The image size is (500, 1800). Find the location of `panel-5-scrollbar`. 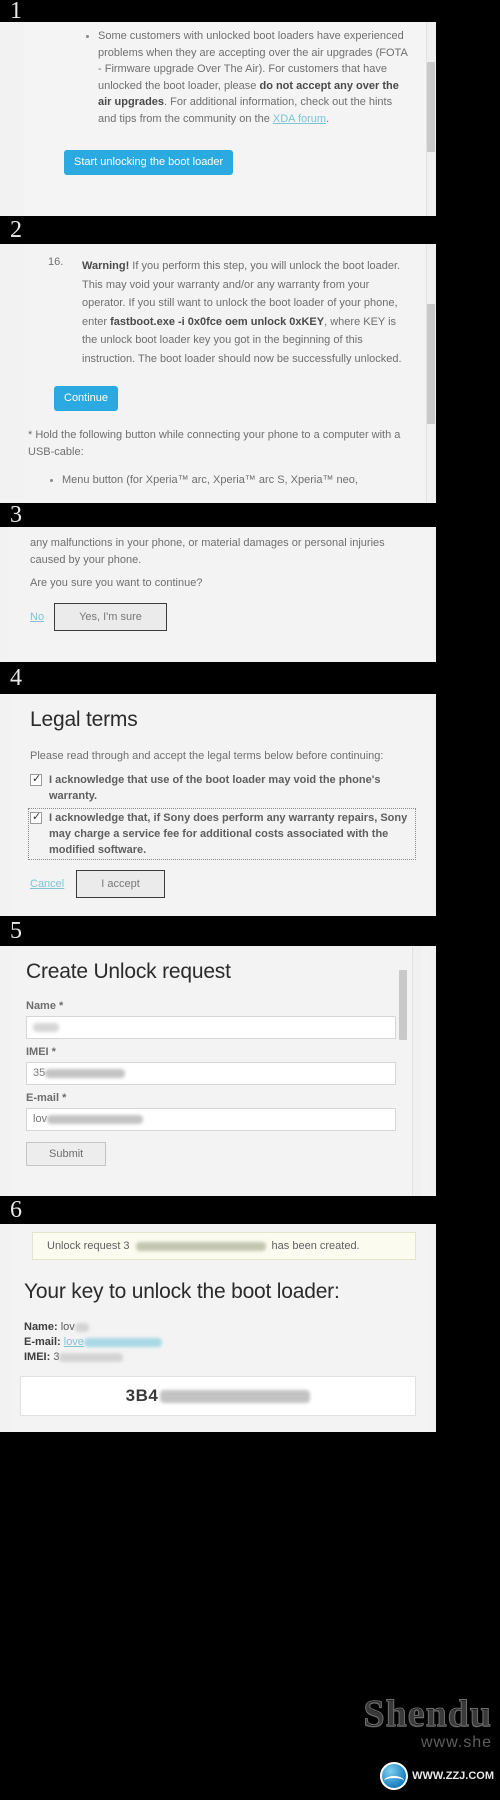

panel-5-scrollbar is located at coordinates (410, 1071).